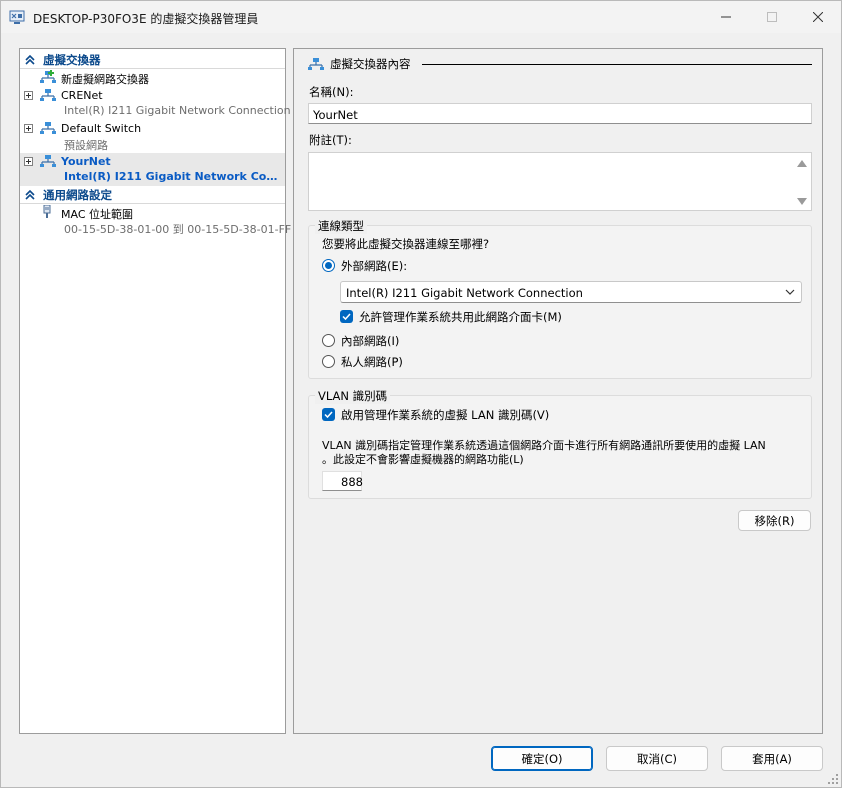 The width and height of the screenshot is (842, 788). What do you see at coordinates (152, 59) in the screenshot?
I see `tree-header-virtual-switches: 虛擬交換器` at bounding box center [152, 59].